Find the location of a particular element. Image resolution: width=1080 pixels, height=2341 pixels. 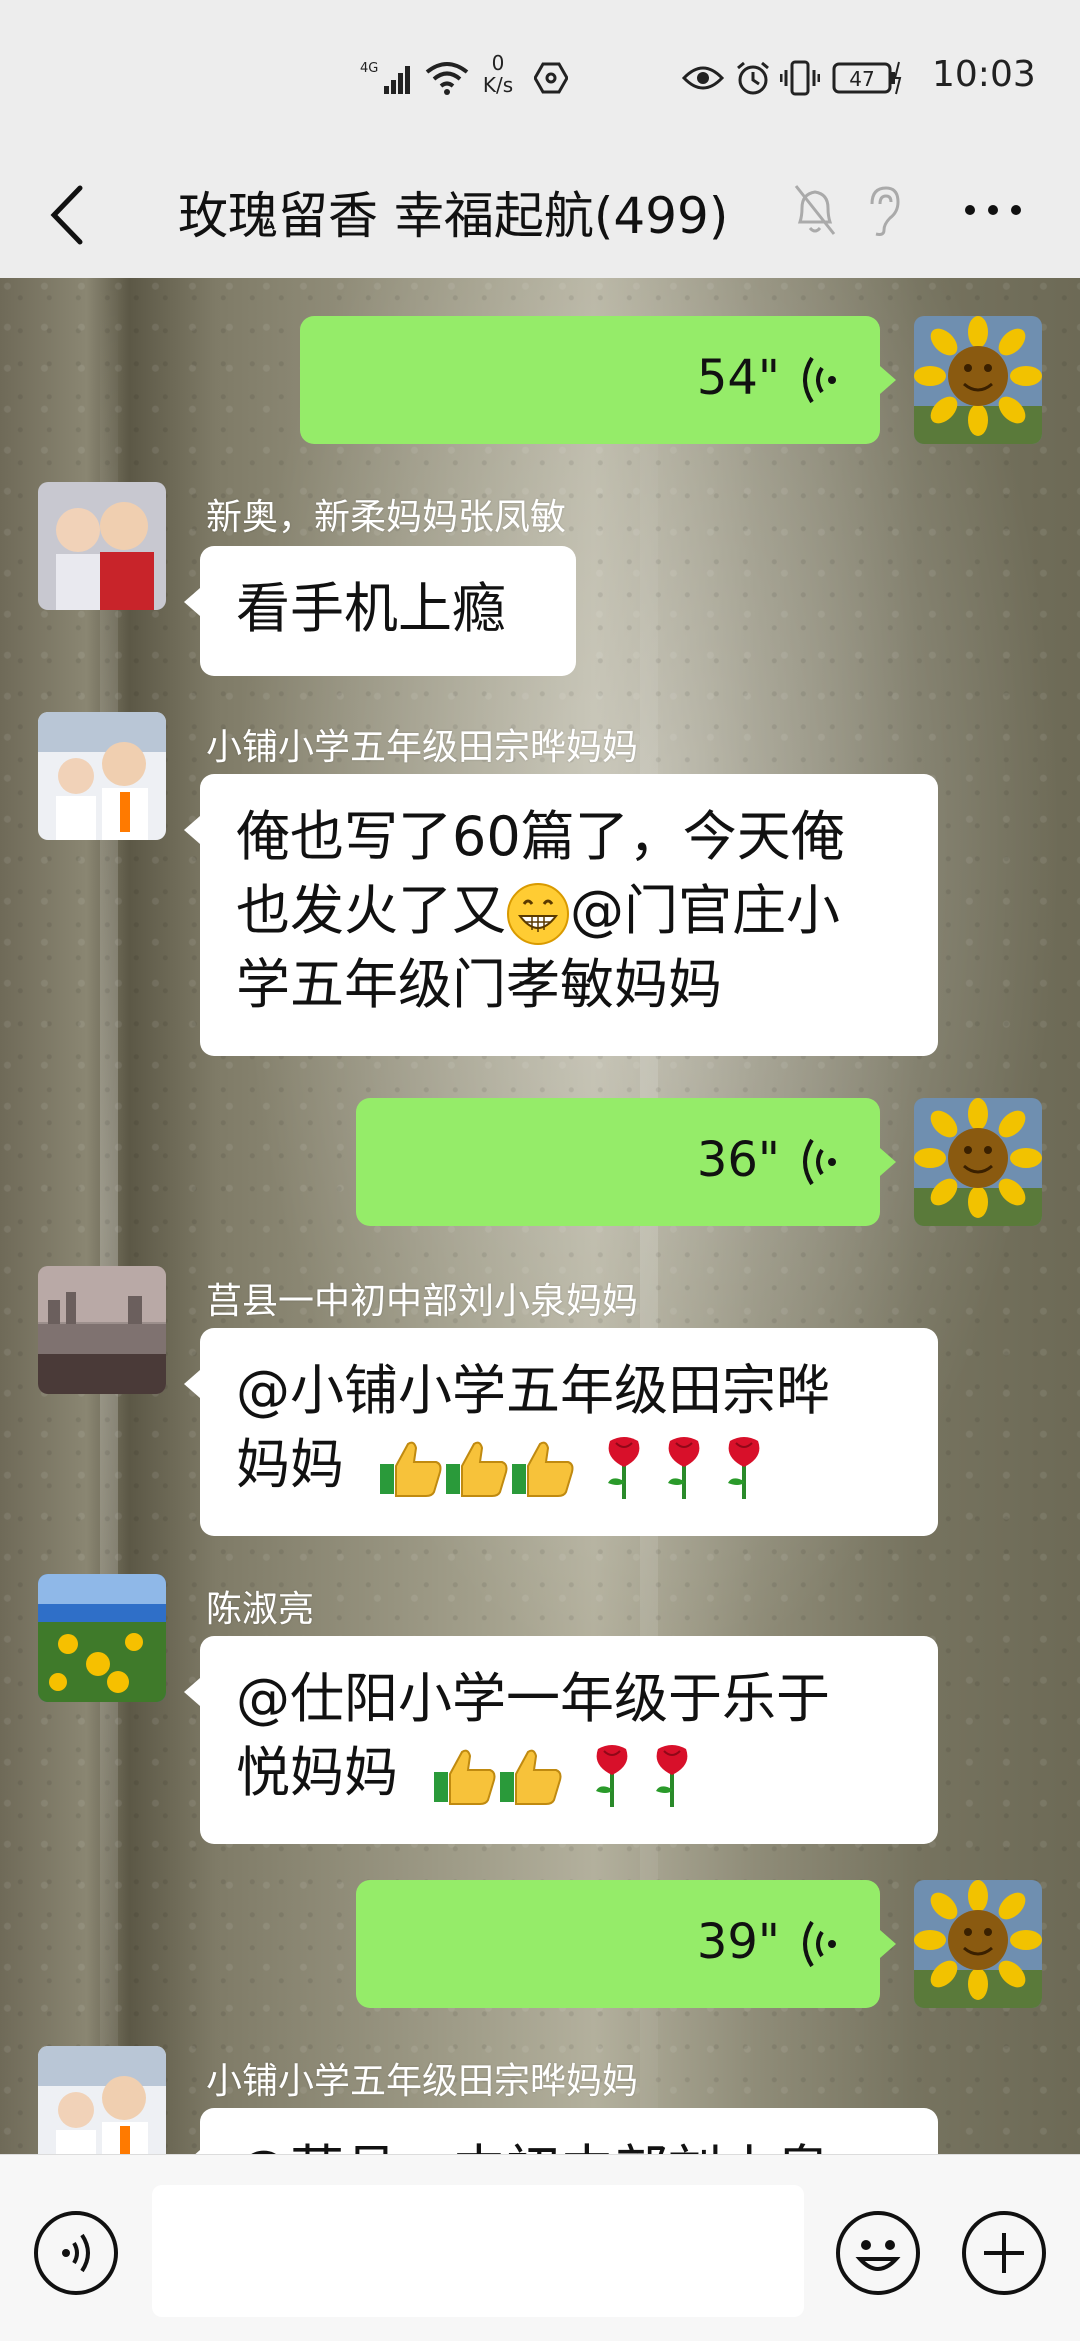

voice-message: 54" is located at coordinates (598, 380).